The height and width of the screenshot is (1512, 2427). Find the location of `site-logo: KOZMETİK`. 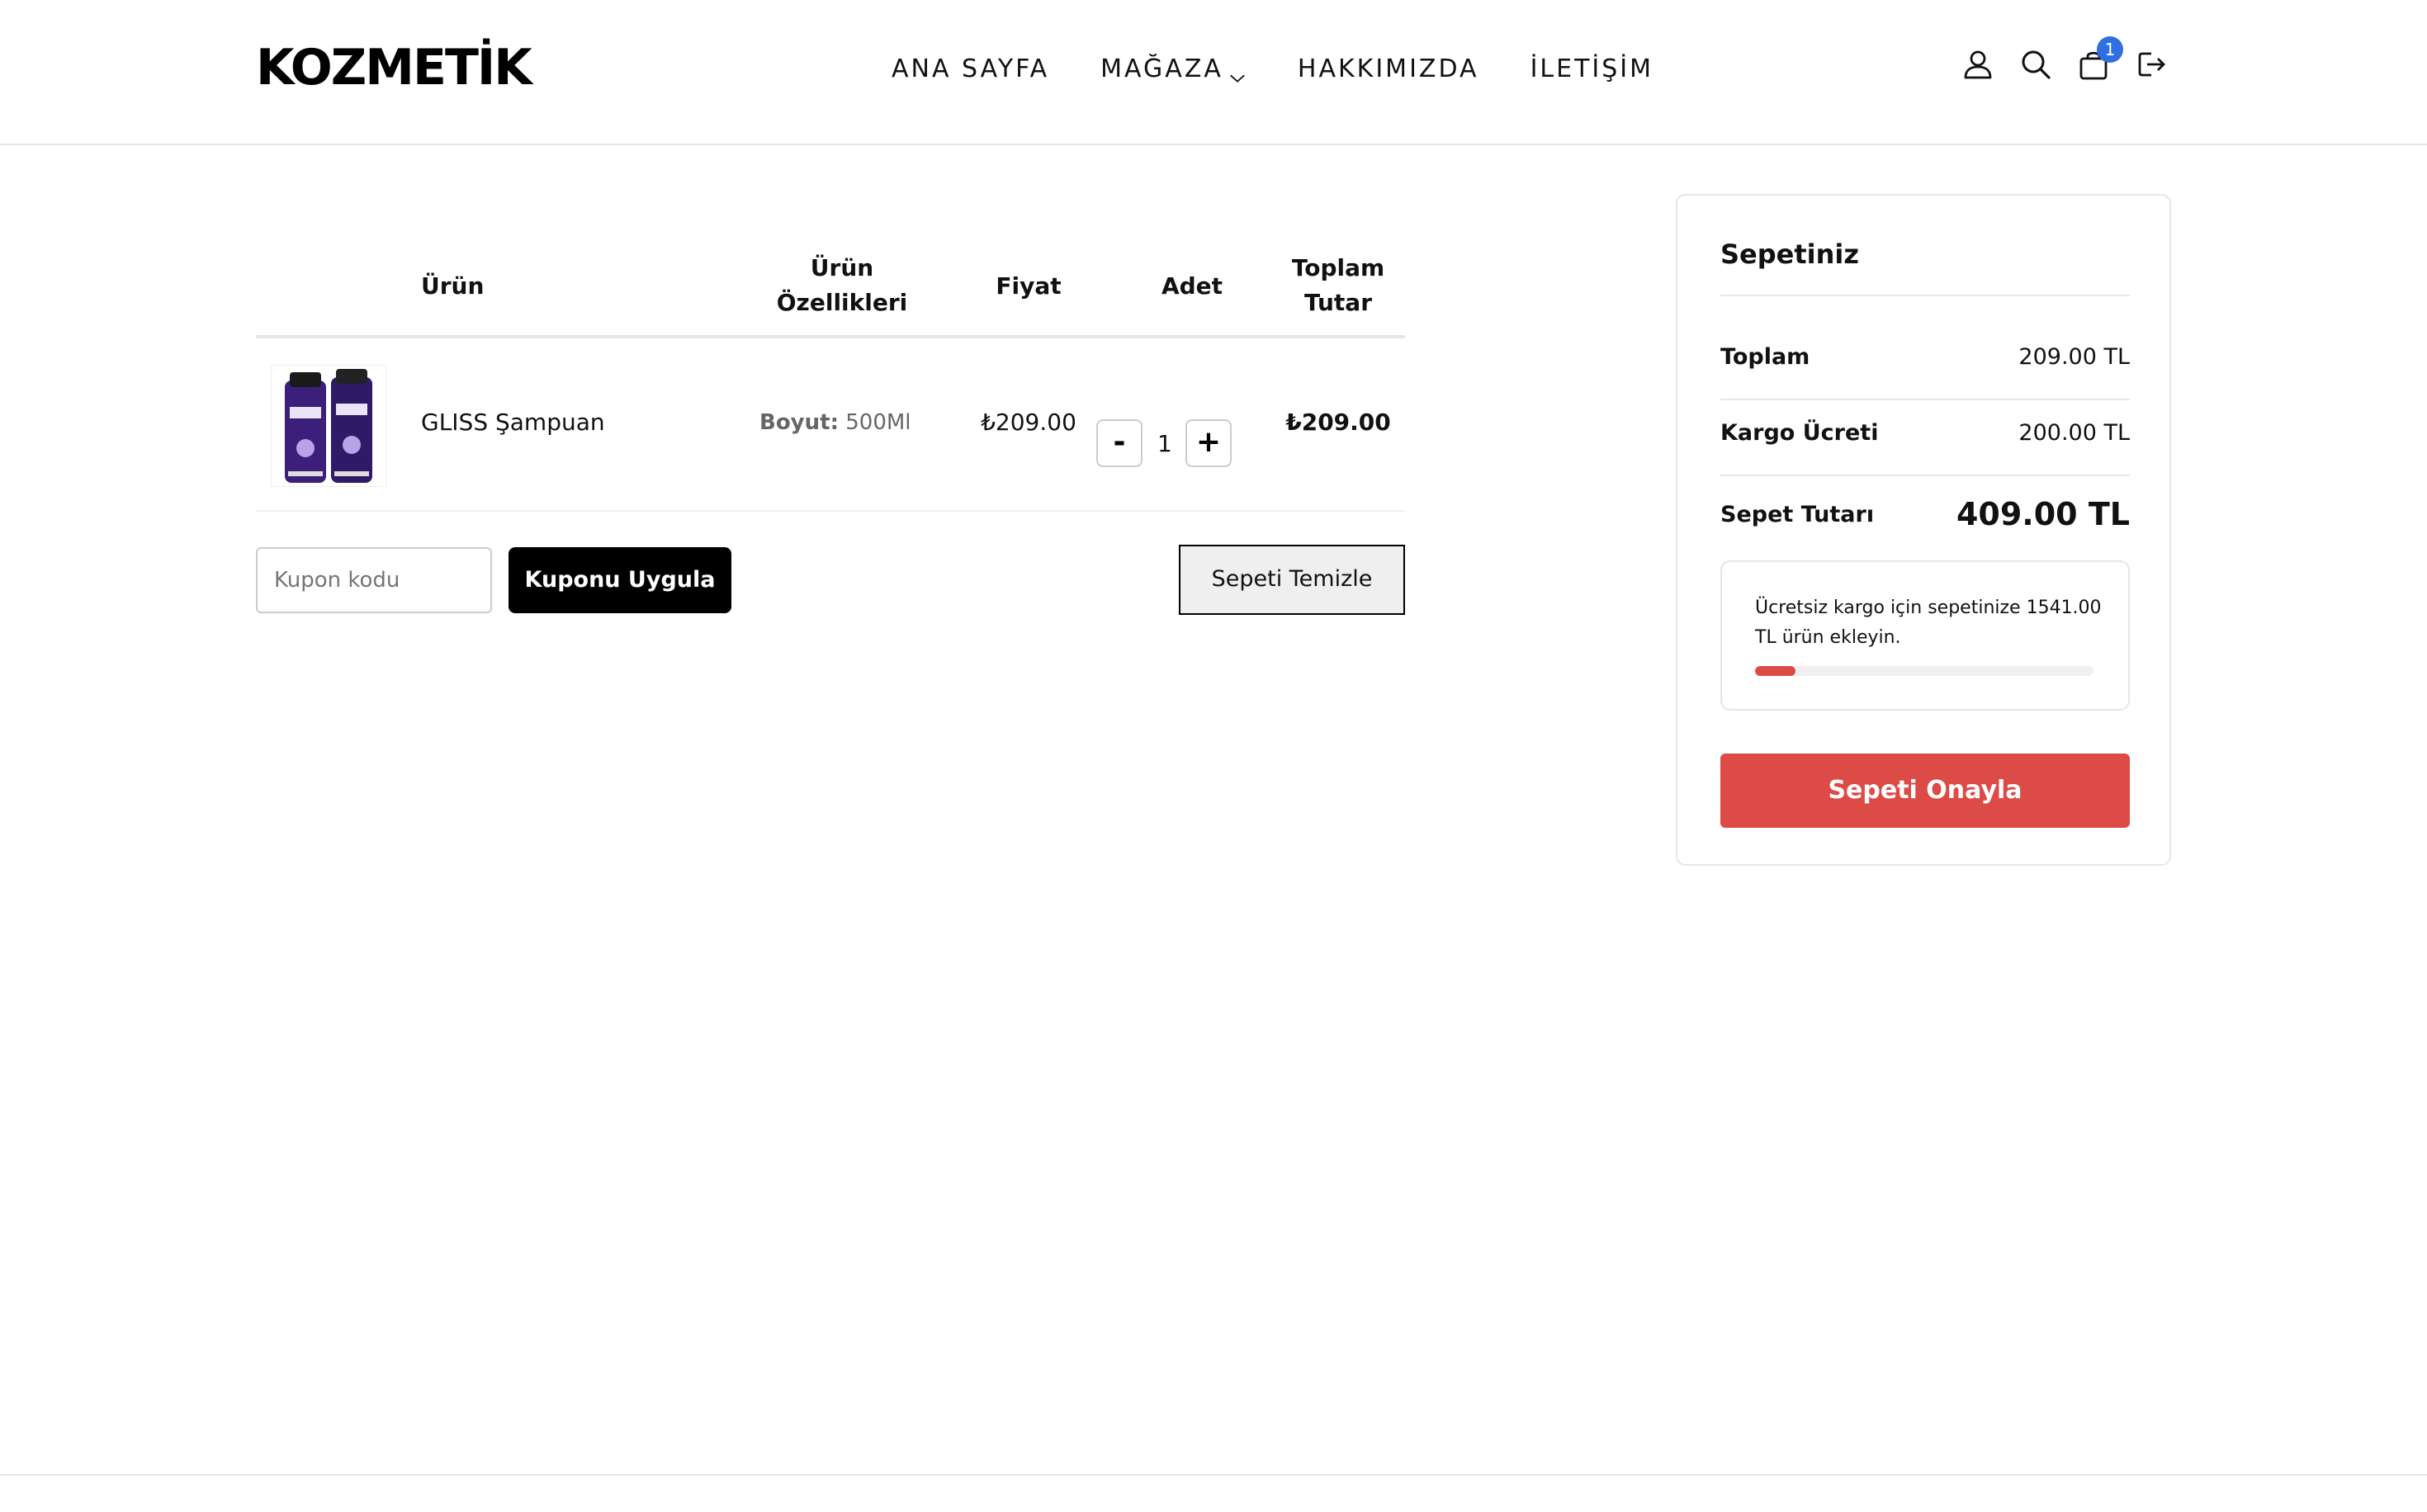

site-logo: KOZMETİK is located at coordinates (394, 68).